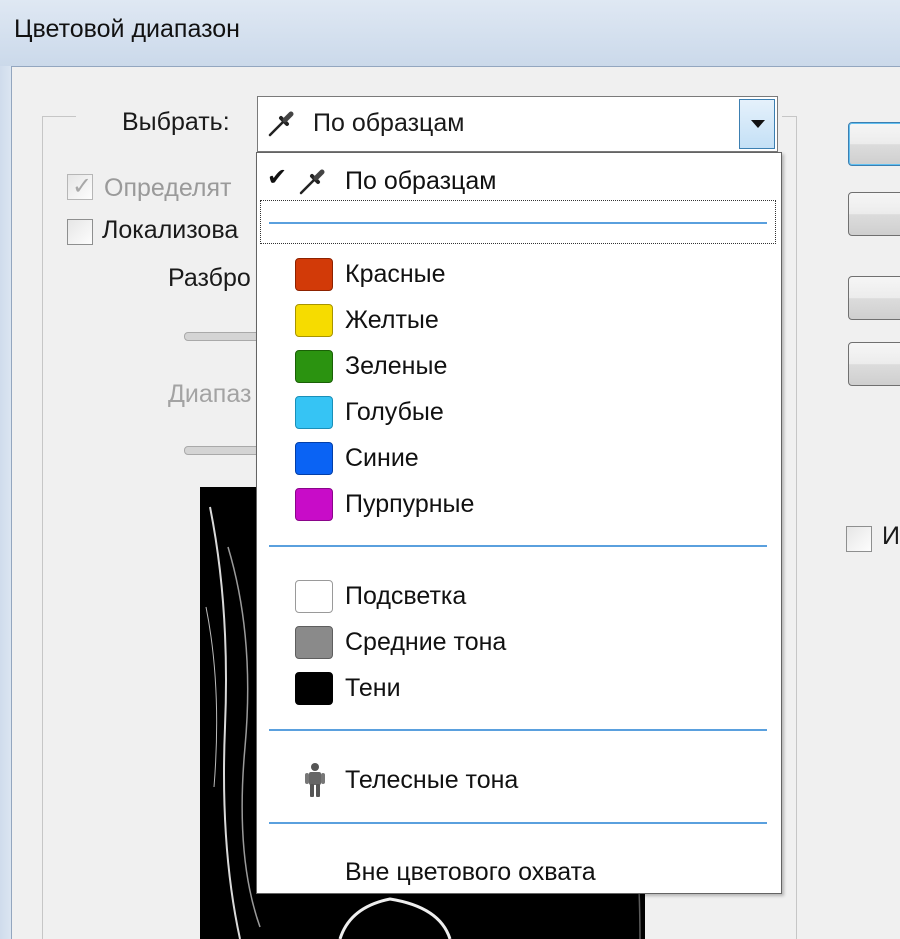  I want to click on select-current-value: По образцам, so click(389, 123).